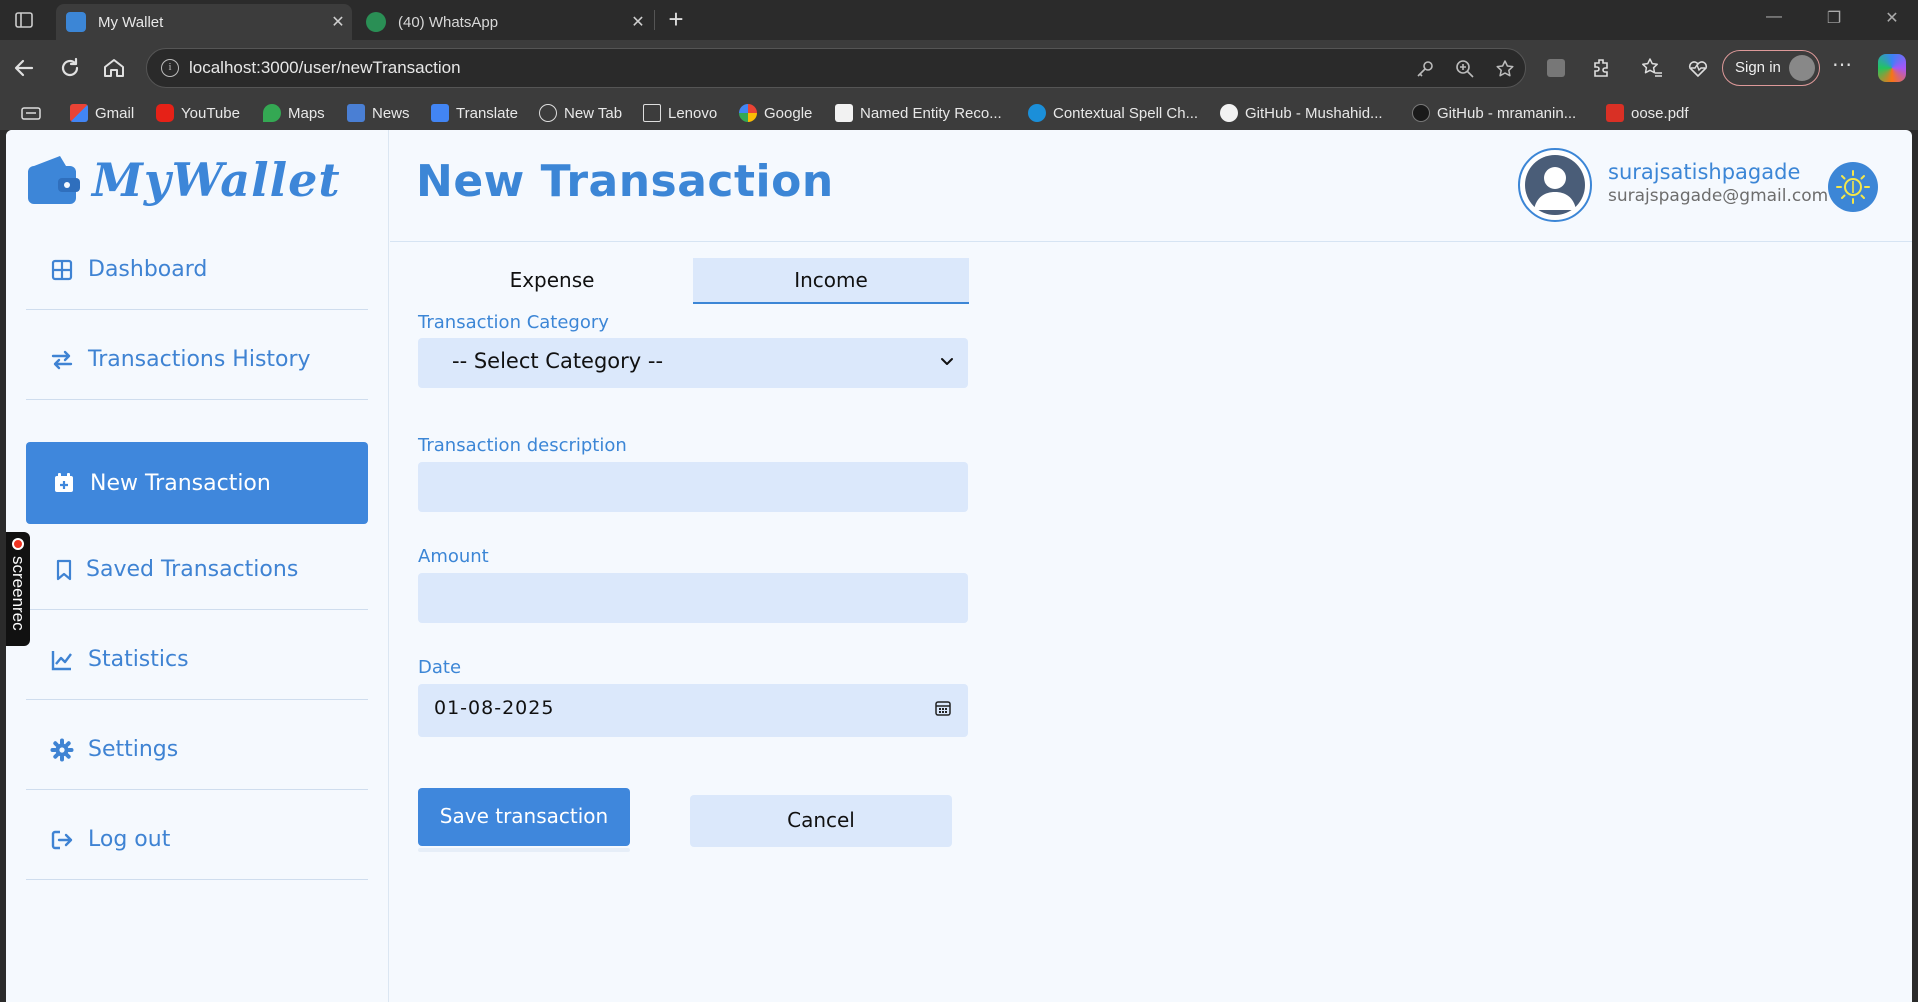  I want to click on description-label: Transaction description, so click(522, 445).